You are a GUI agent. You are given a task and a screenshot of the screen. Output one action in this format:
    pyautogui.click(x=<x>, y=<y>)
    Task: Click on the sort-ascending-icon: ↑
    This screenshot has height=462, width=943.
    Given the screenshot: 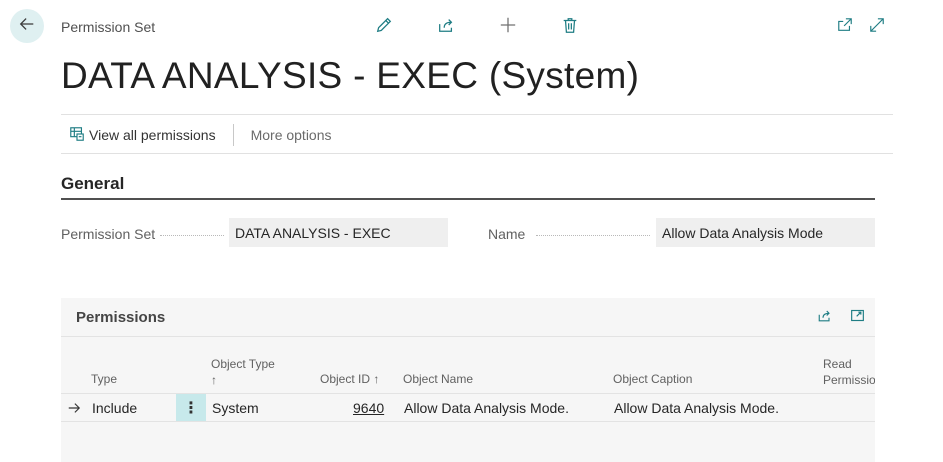 What is the action you would take?
    pyautogui.click(x=214, y=380)
    